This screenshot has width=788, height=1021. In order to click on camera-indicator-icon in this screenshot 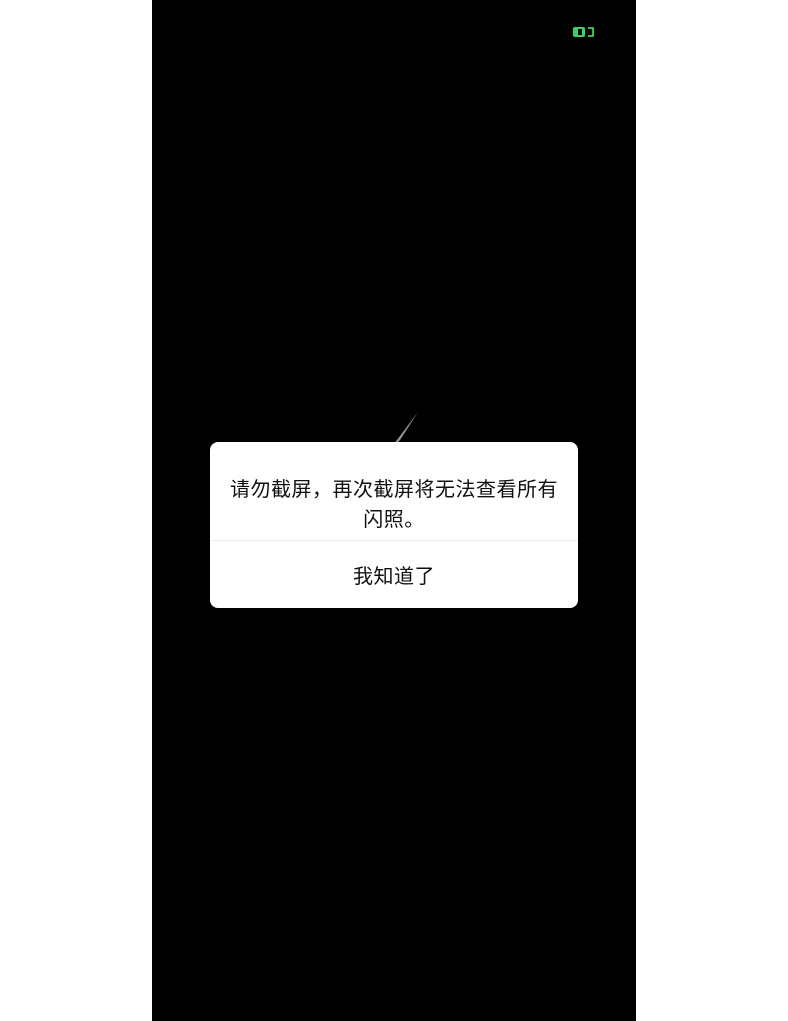, I will do `click(583, 32)`.